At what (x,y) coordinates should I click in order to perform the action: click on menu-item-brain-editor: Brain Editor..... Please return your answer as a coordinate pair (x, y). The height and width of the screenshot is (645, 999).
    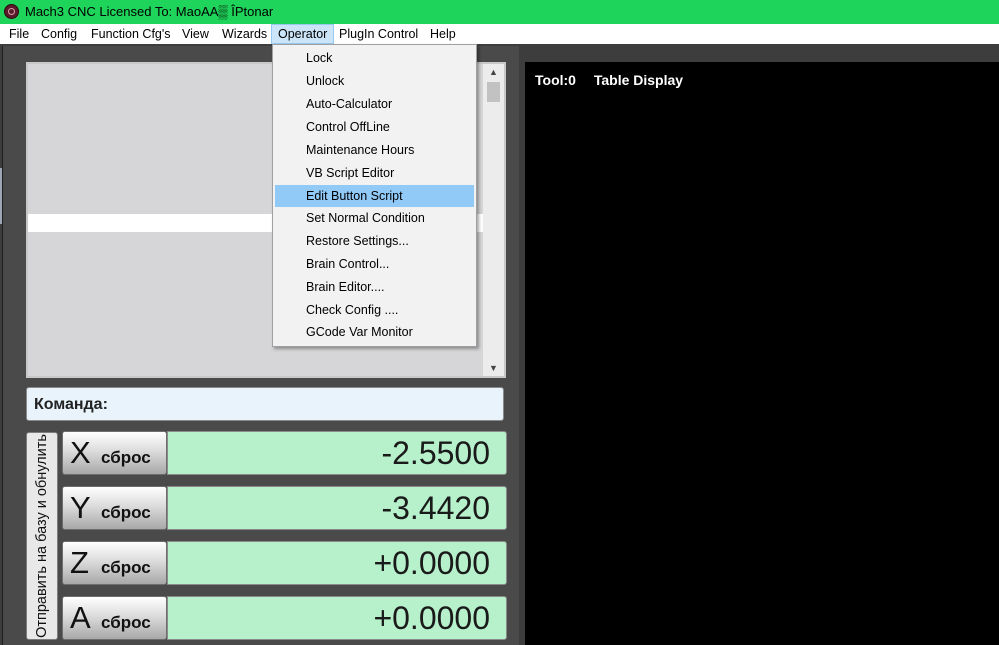
    Looking at the image, I should click on (374, 287).